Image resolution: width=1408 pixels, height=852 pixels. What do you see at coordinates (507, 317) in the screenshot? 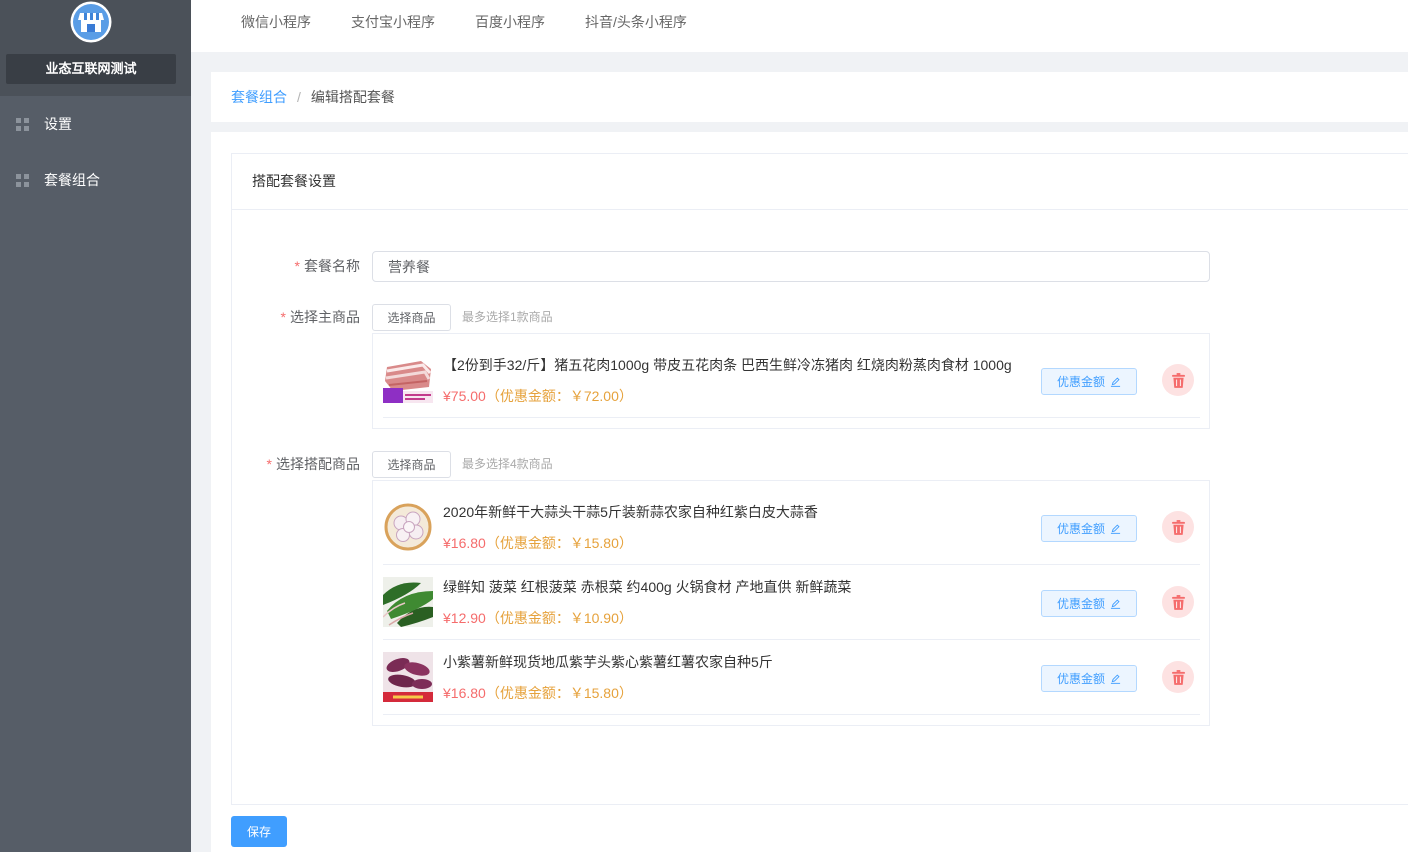
I see `main-product-hint: 最多选择1款商品` at bounding box center [507, 317].